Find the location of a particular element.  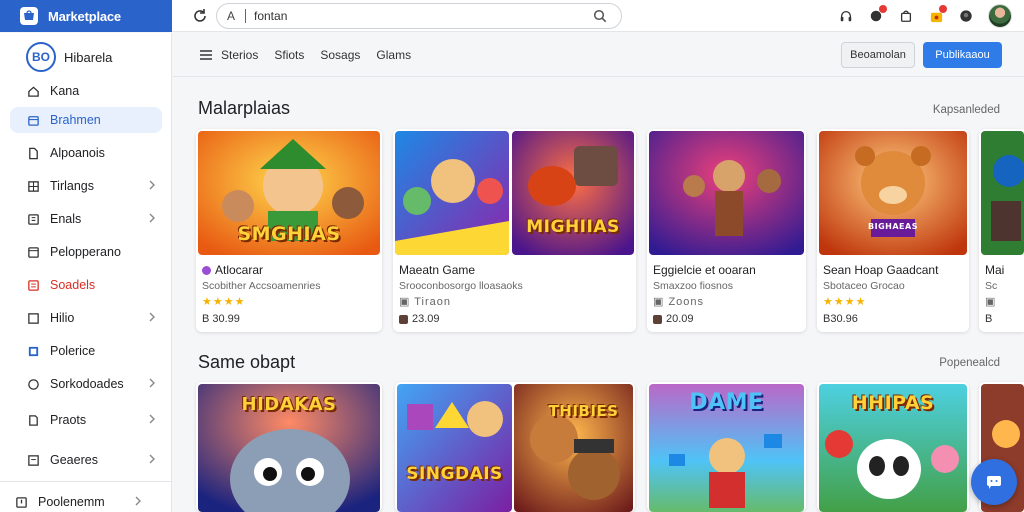

game-thumbnail: HIDAKAS is located at coordinates (289, 448).